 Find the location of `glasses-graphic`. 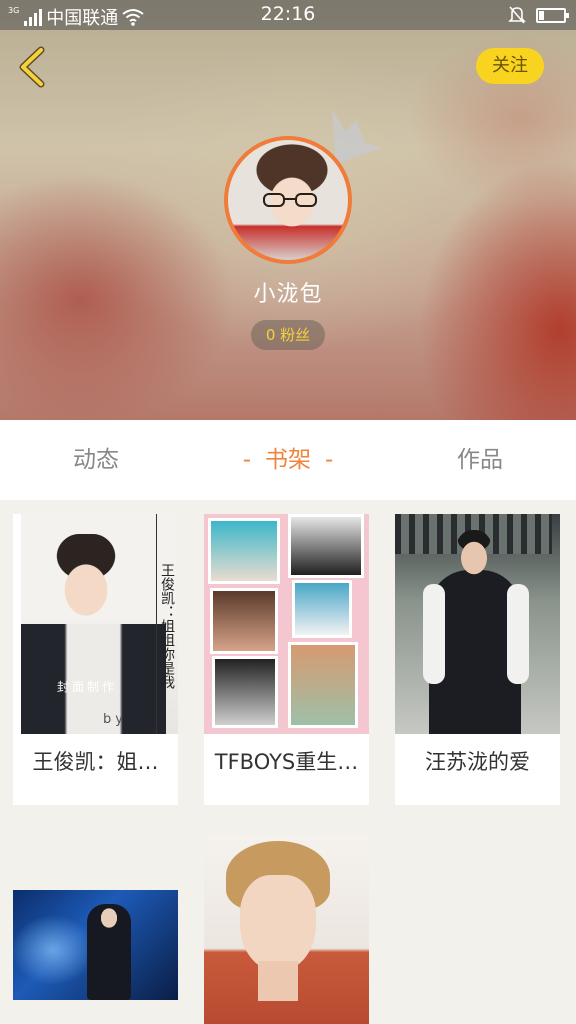

glasses-graphic is located at coordinates (290, 200).